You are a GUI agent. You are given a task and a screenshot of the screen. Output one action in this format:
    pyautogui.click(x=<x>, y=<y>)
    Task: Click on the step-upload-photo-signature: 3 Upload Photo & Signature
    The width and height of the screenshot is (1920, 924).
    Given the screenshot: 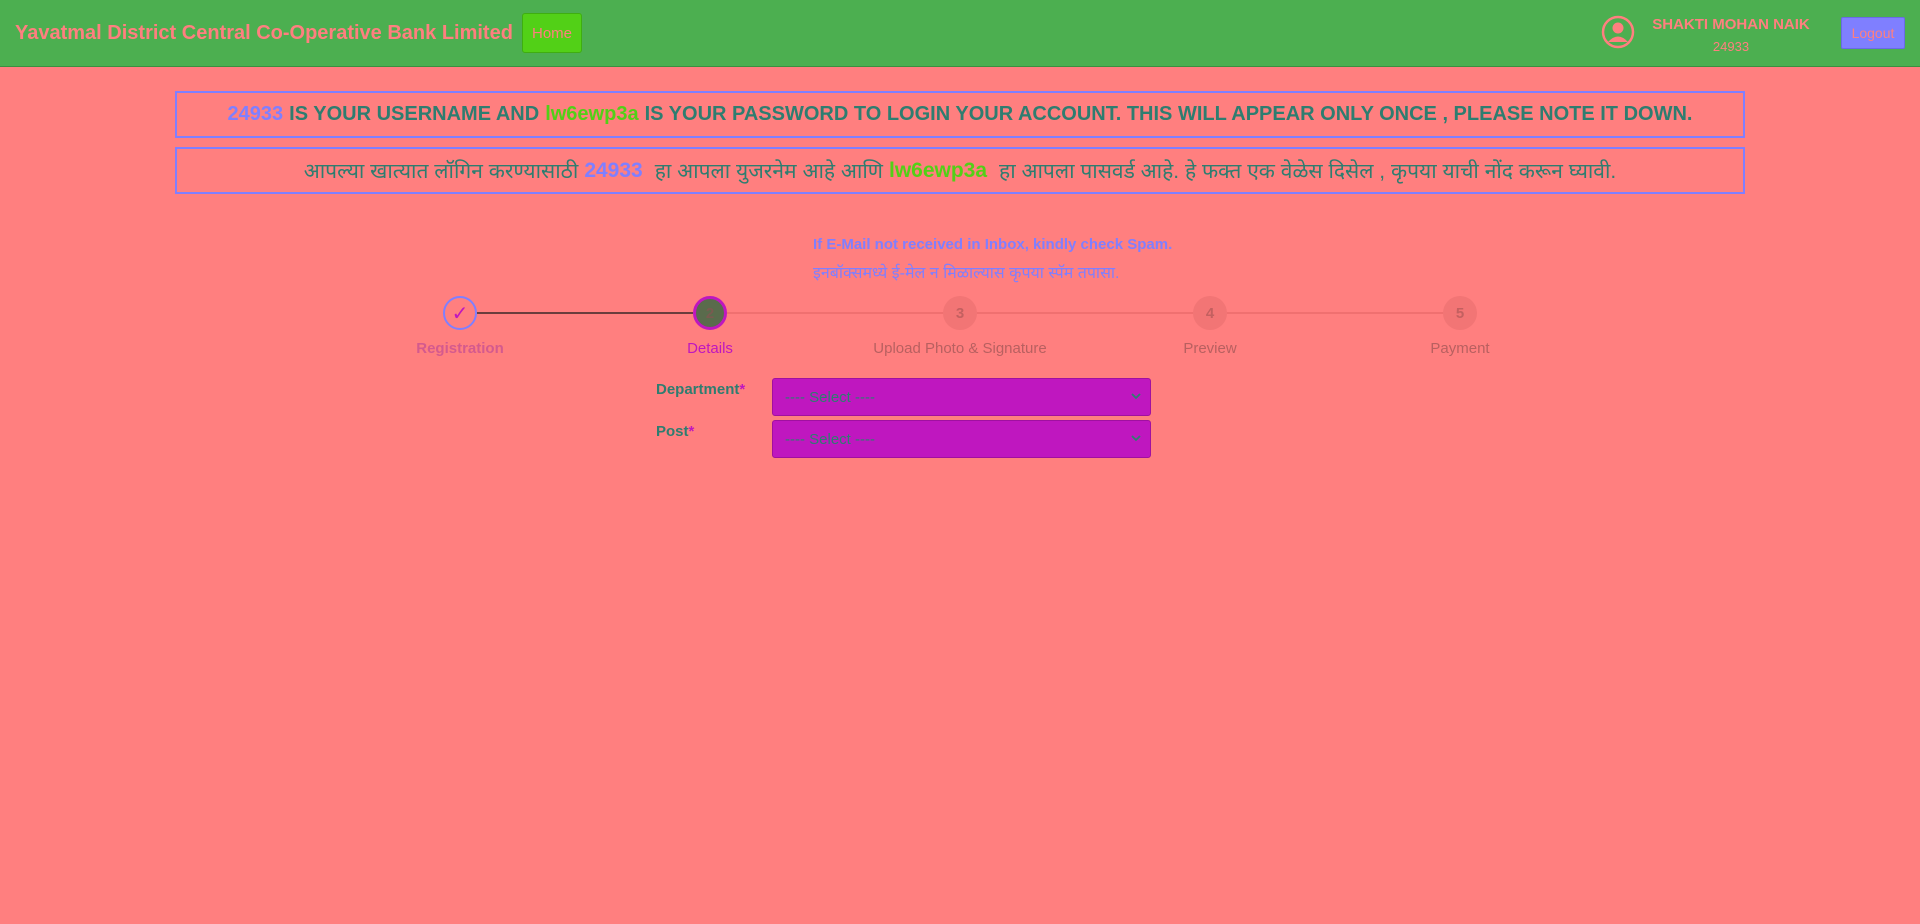 What is the action you would take?
    pyautogui.click(x=960, y=326)
    